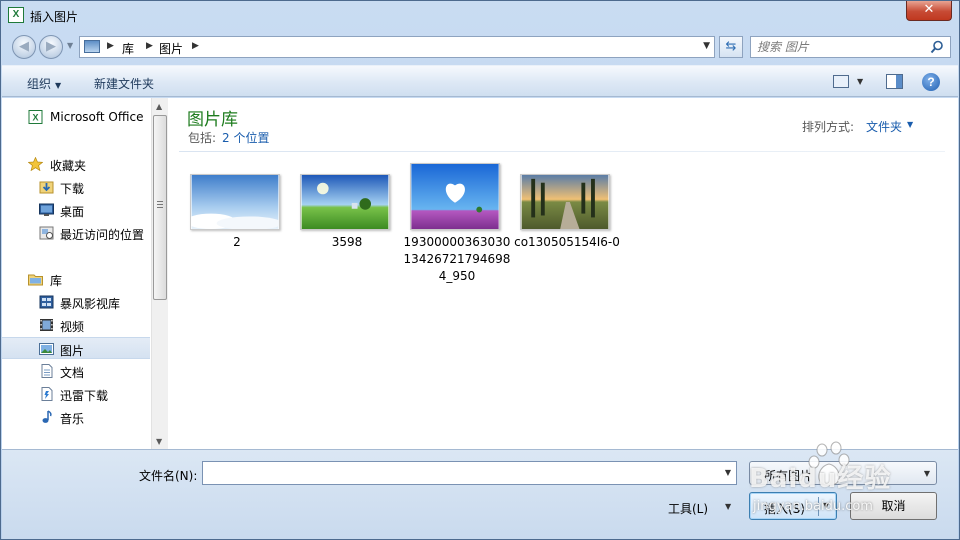 The image size is (960, 540). I want to click on file-item: 3598, so click(347, 206).